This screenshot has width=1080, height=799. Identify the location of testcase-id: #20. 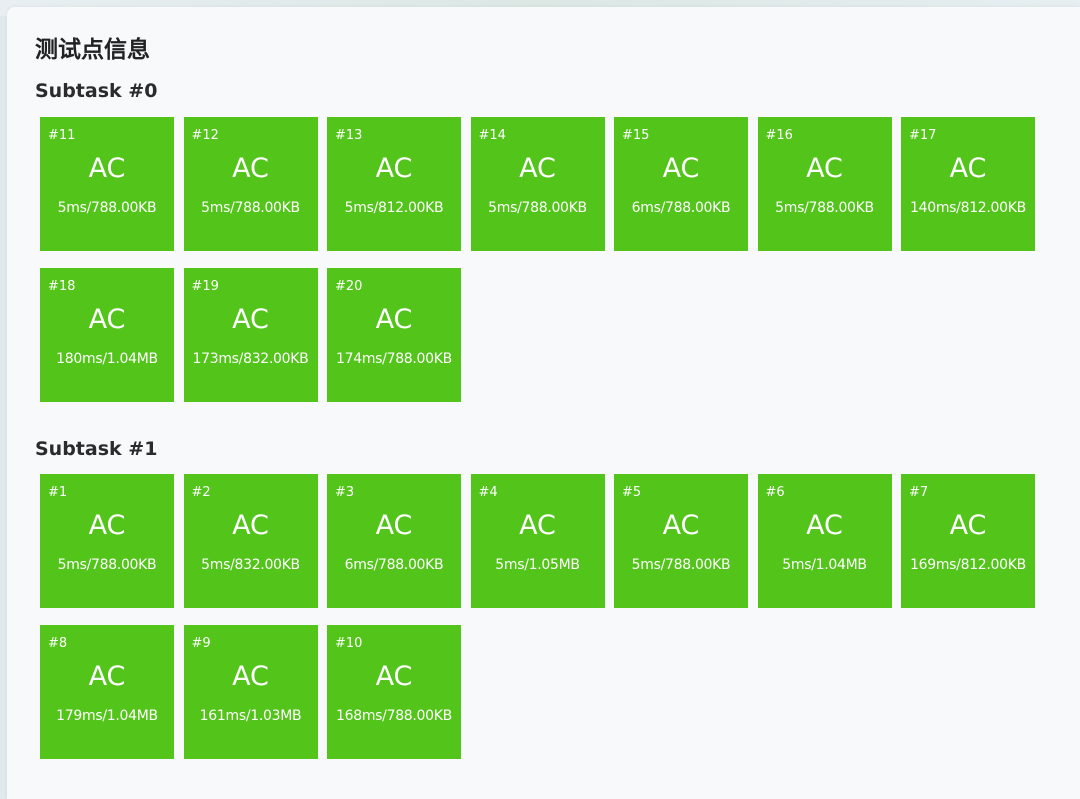
(349, 286).